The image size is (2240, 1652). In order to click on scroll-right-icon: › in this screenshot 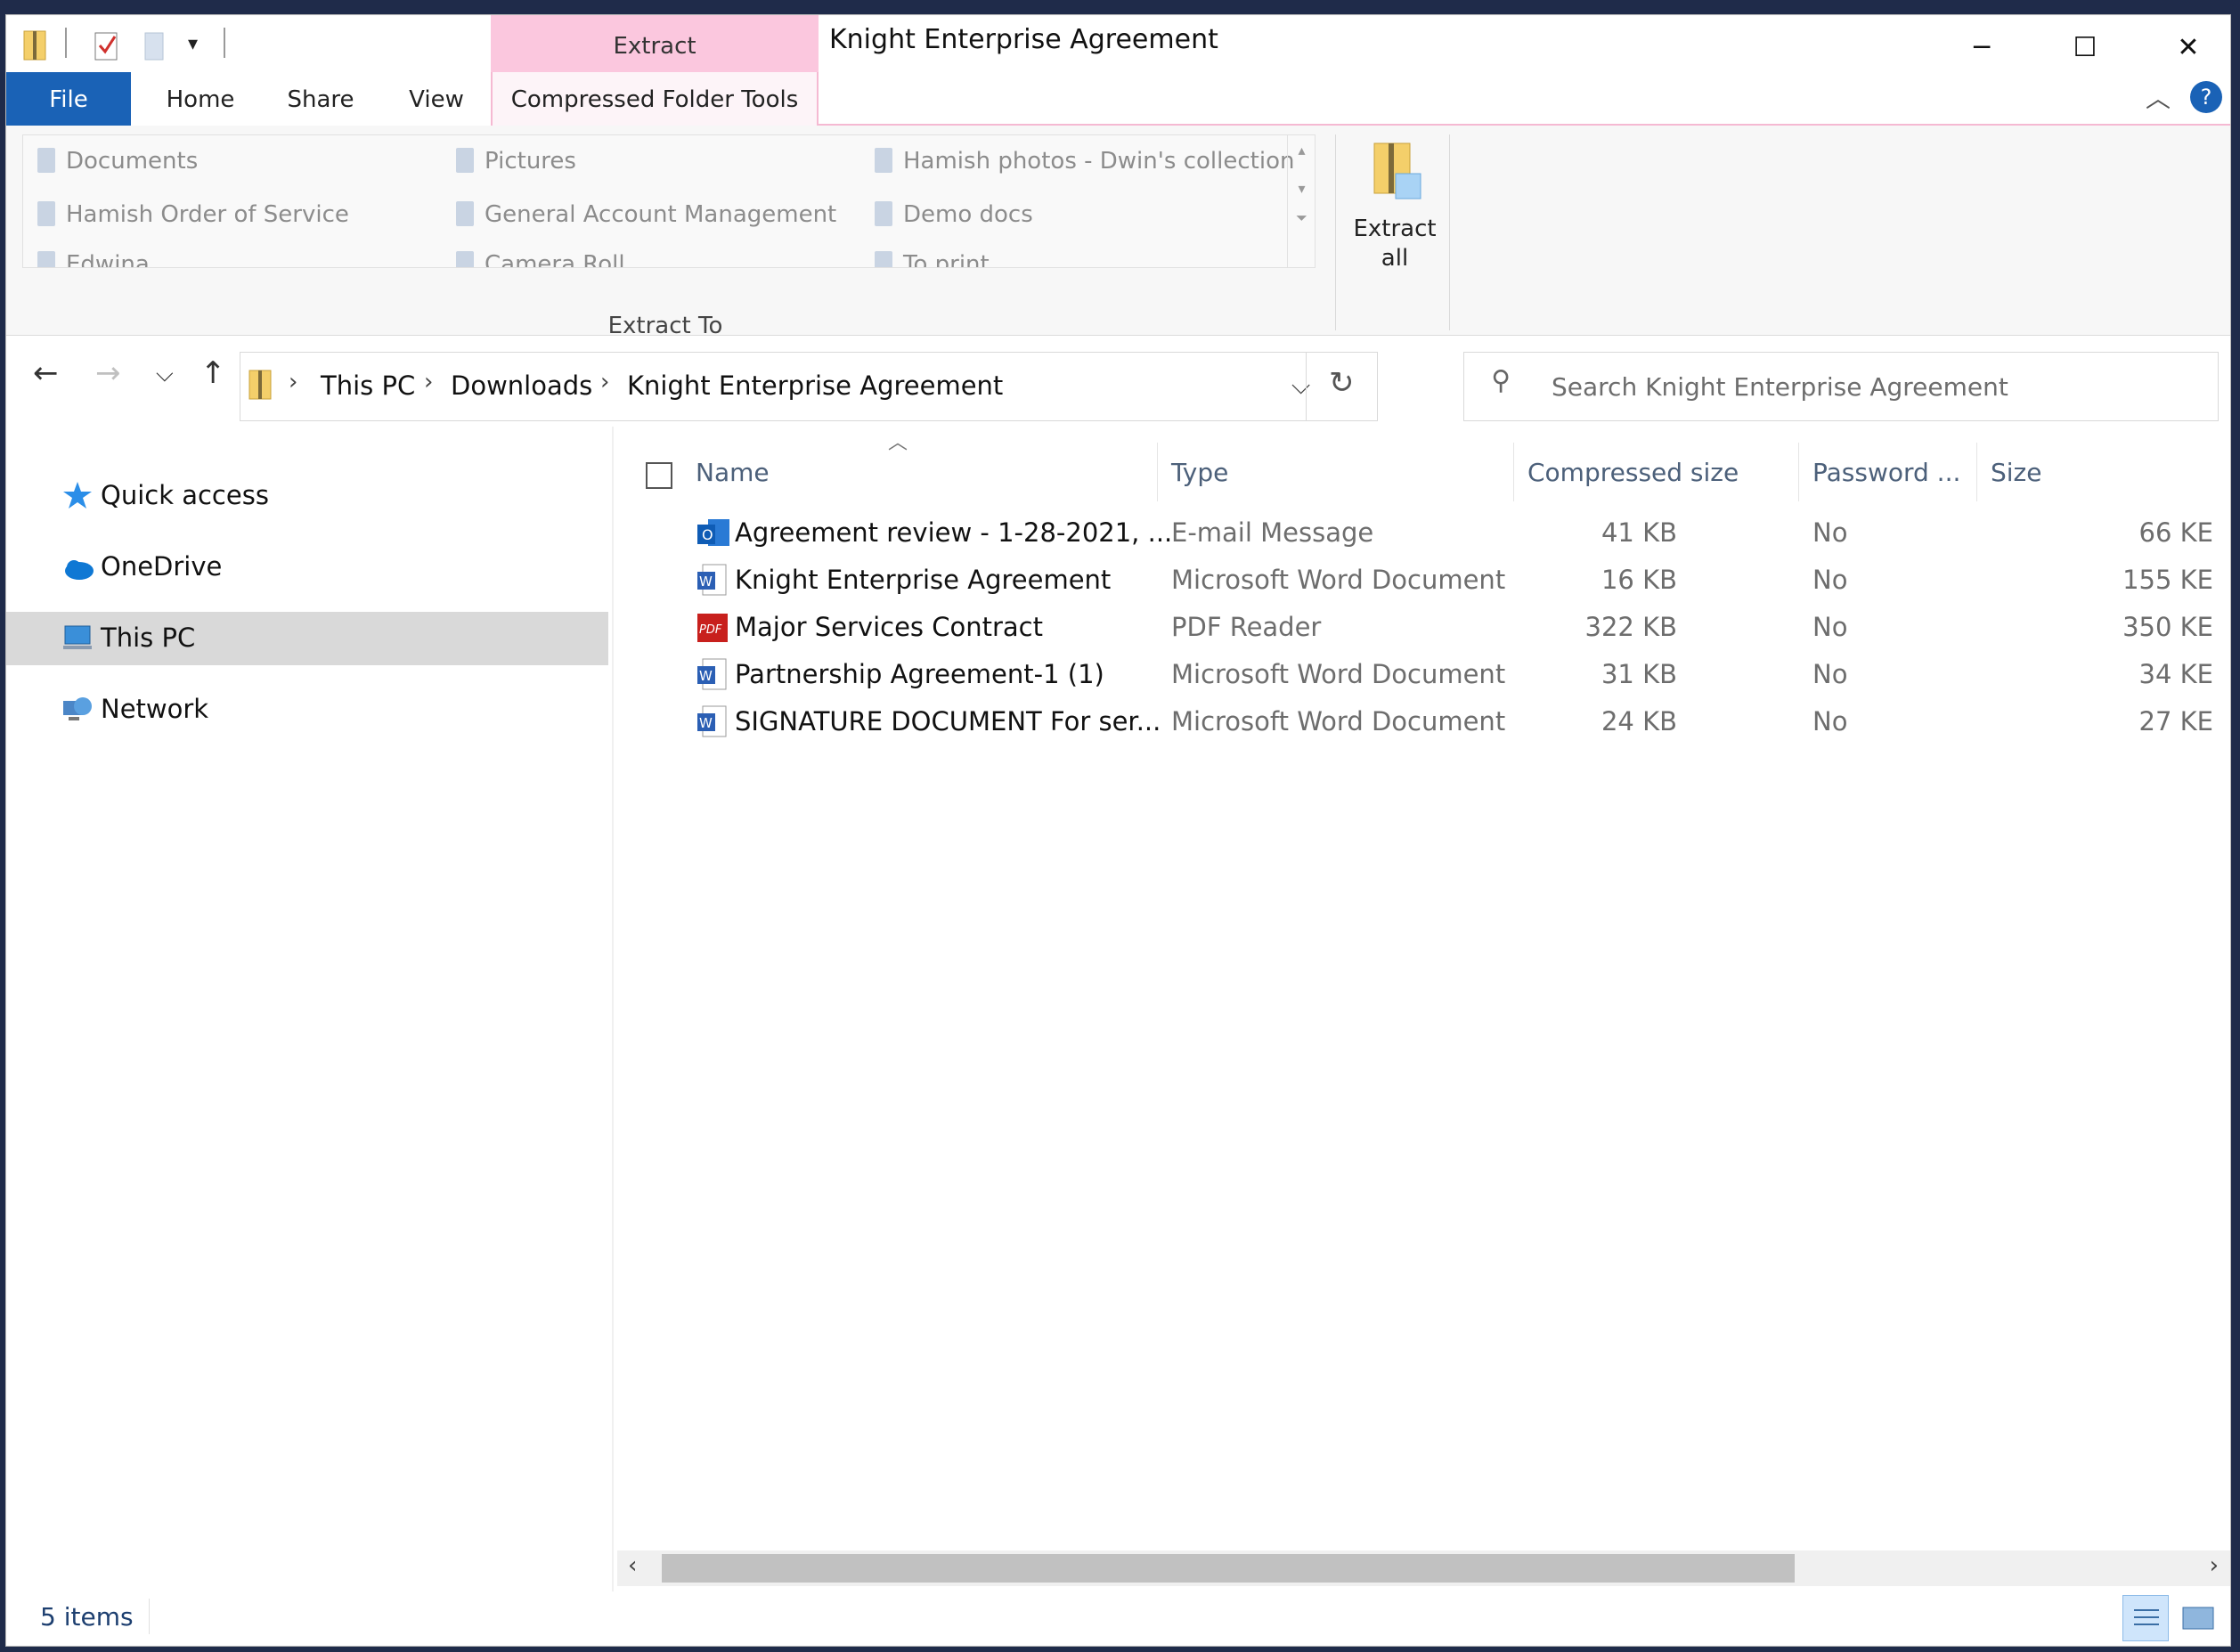, I will do `click(2215, 1565)`.